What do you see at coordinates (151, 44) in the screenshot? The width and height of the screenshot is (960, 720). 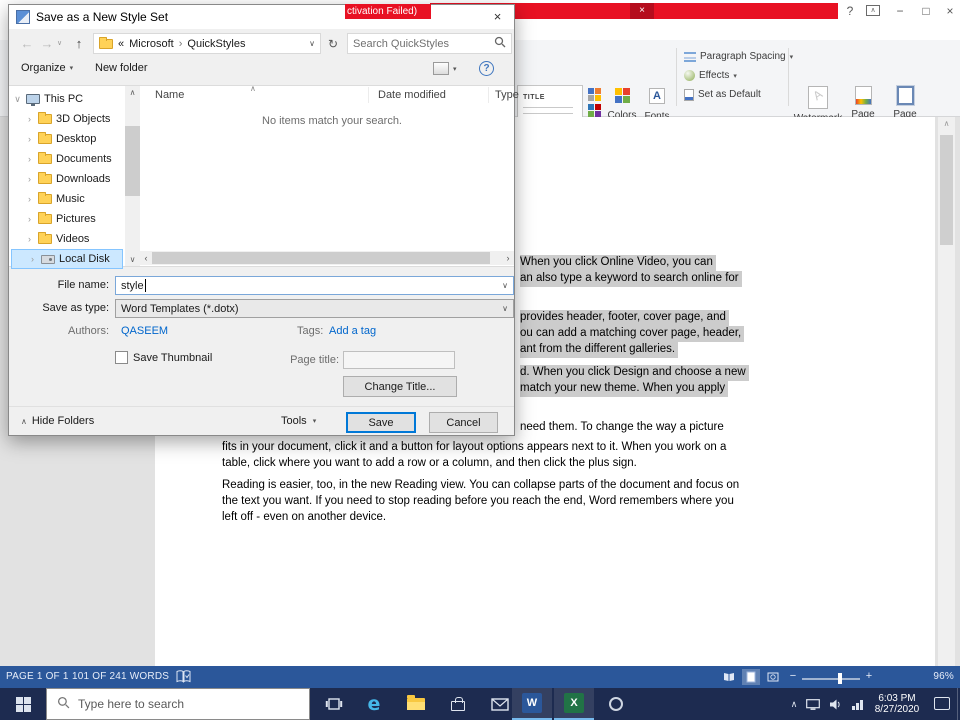 I see `breadcrumb-item-microsoft: Microsoft` at bounding box center [151, 44].